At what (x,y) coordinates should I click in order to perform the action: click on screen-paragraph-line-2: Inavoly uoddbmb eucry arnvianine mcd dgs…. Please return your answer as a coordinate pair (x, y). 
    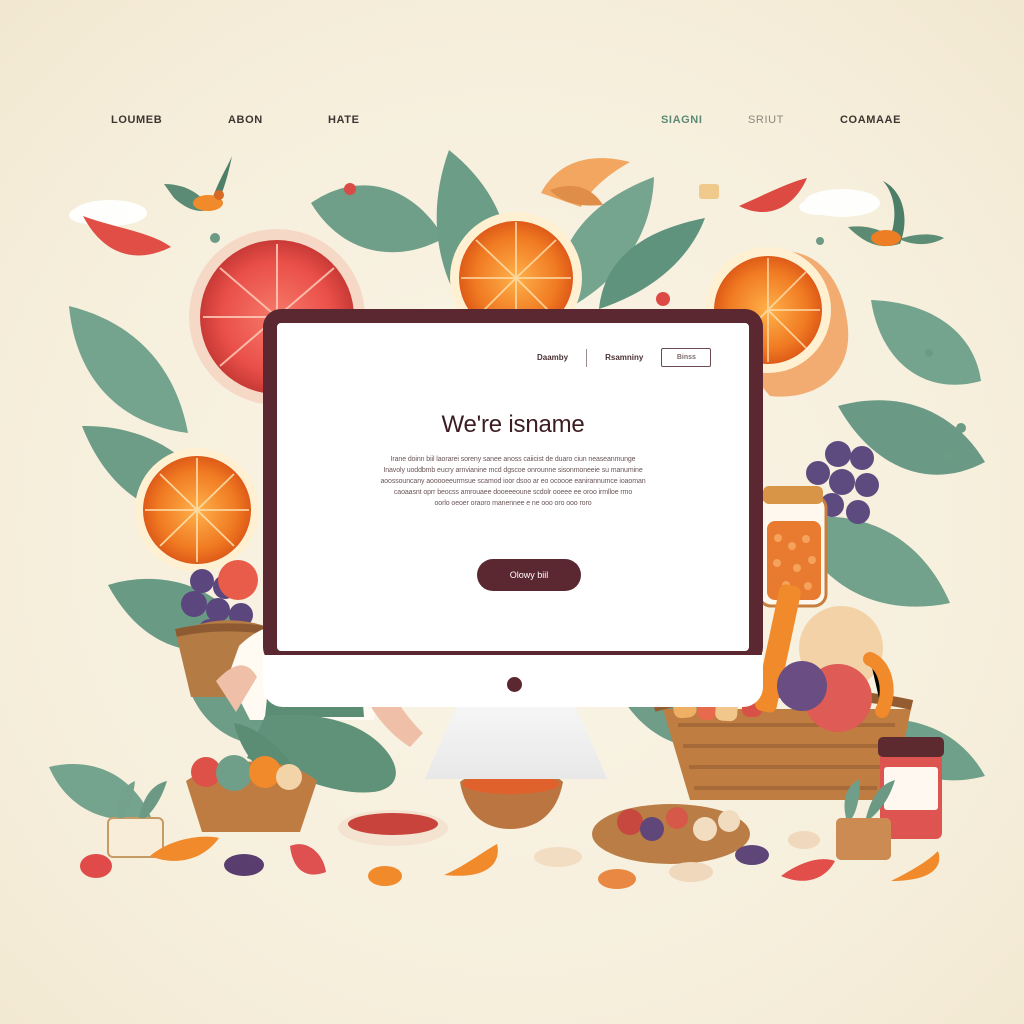
    Looking at the image, I should click on (513, 470).